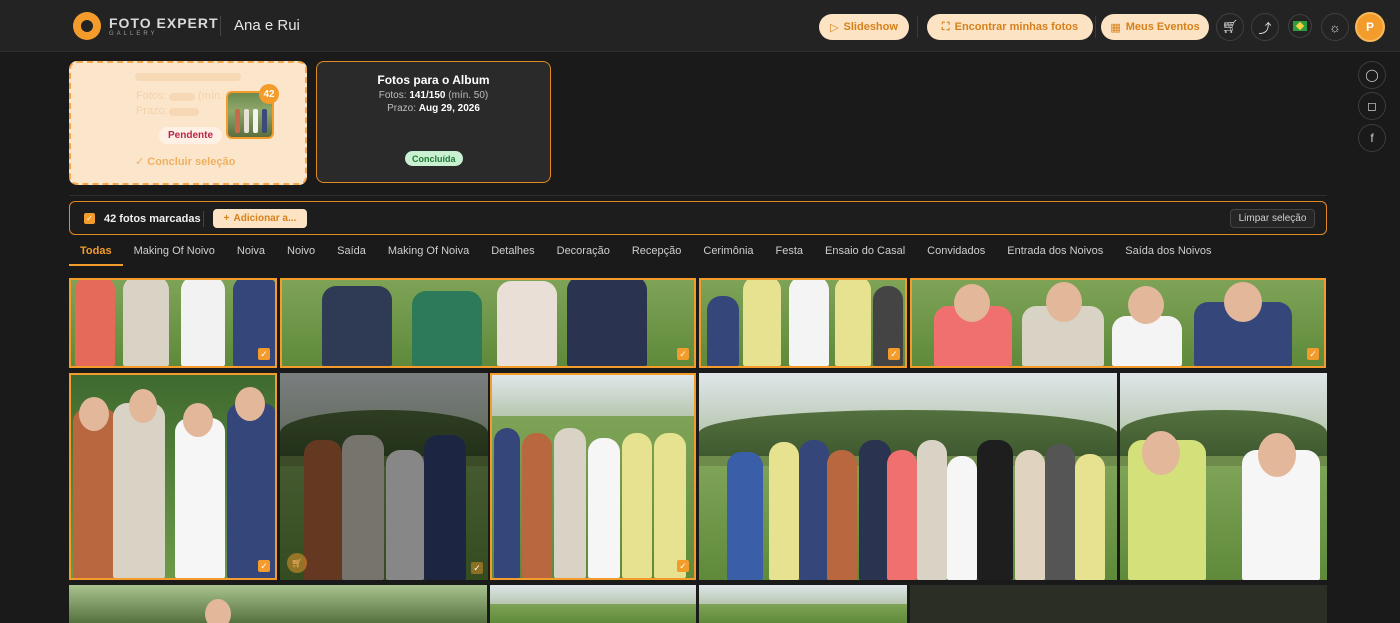  What do you see at coordinates (428, 251) in the screenshot?
I see `tab-making-of-noiva: Making Of Noiva` at bounding box center [428, 251].